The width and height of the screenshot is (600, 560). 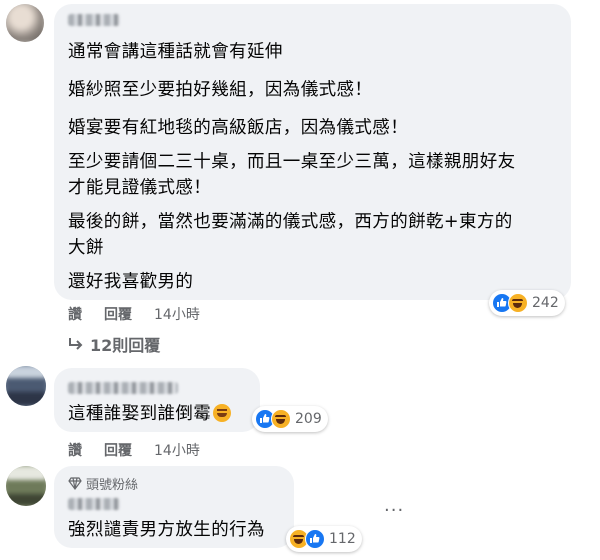 I want to click on reaction-summary: 242, so click(x=527, y=303).